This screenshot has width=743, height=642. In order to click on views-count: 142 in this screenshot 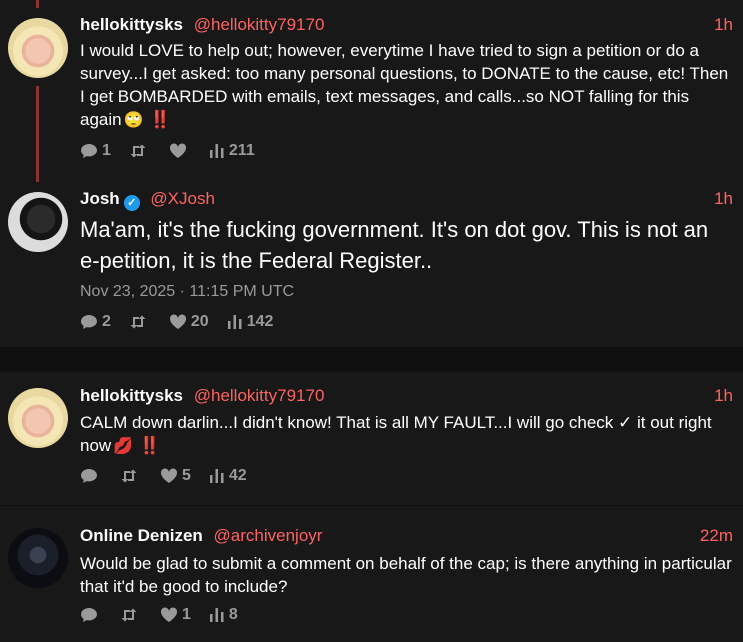, I will do `click(260, 321)`.